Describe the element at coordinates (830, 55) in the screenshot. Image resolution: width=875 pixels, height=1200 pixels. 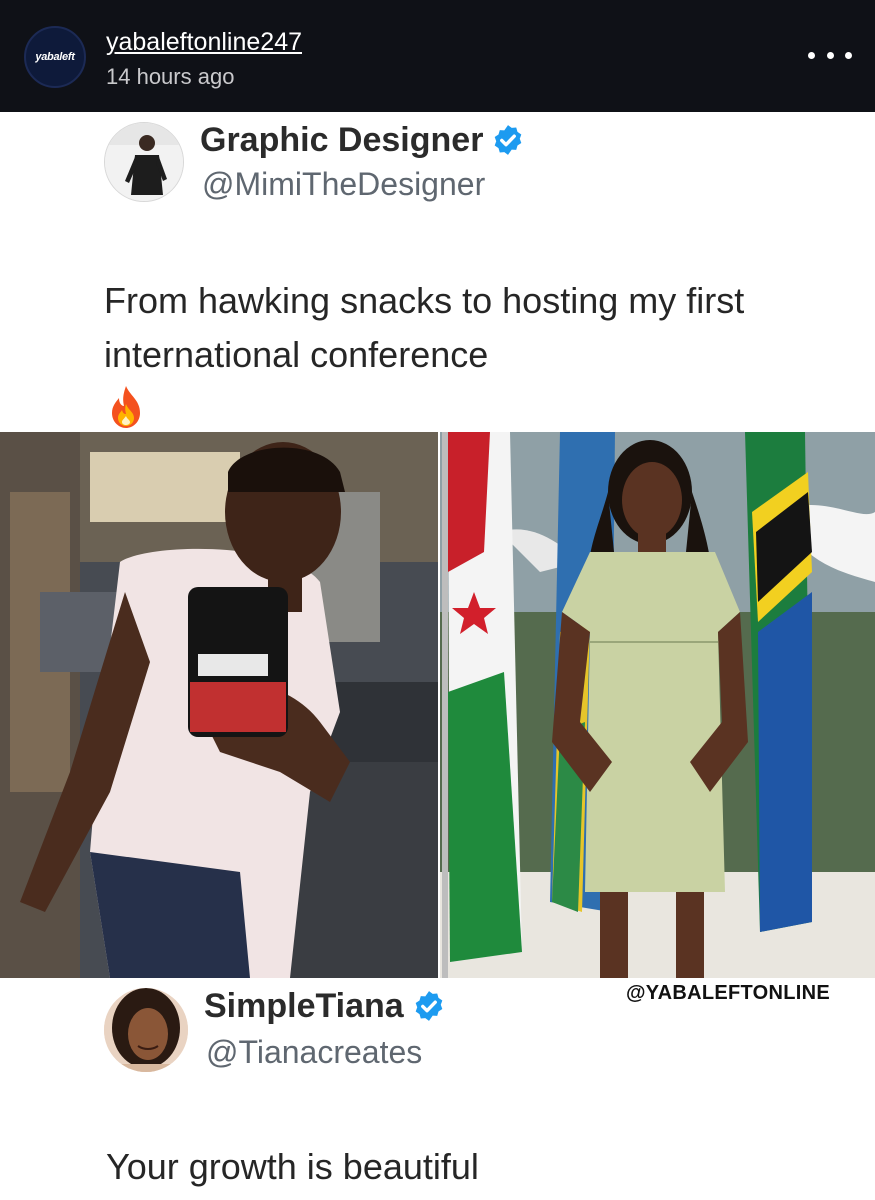
I see `more-options-icon` at that location.